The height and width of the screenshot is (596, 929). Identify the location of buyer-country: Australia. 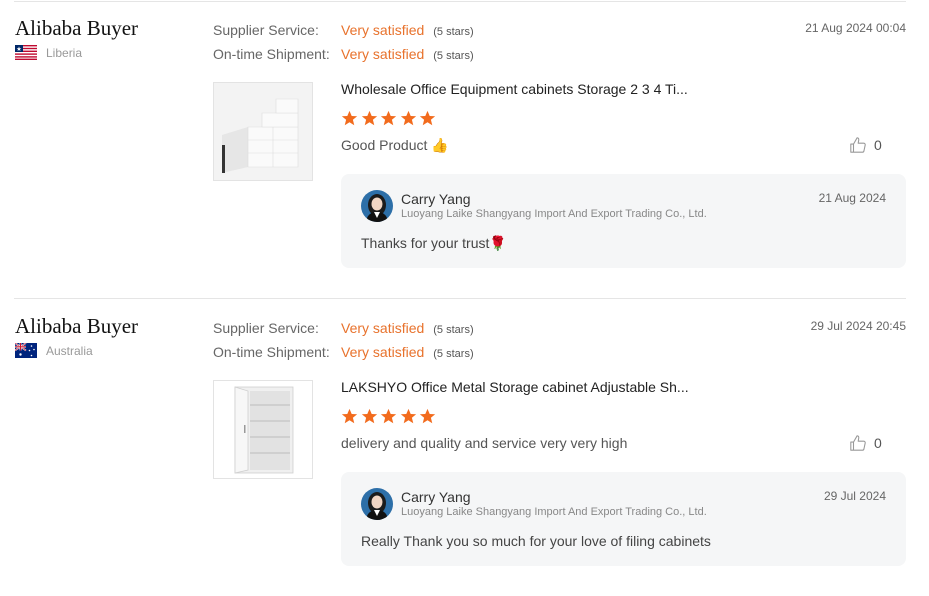
(53, 350).